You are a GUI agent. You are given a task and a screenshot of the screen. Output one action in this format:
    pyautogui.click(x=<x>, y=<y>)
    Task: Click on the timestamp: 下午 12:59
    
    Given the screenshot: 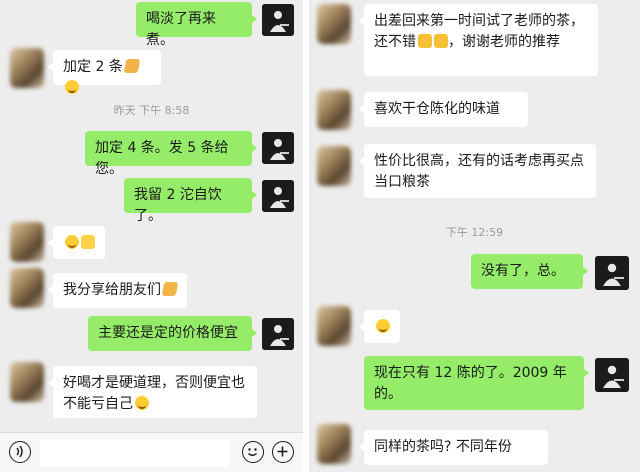 What is the action you would take?
    pyautogui.click(x=474, y=232)
    